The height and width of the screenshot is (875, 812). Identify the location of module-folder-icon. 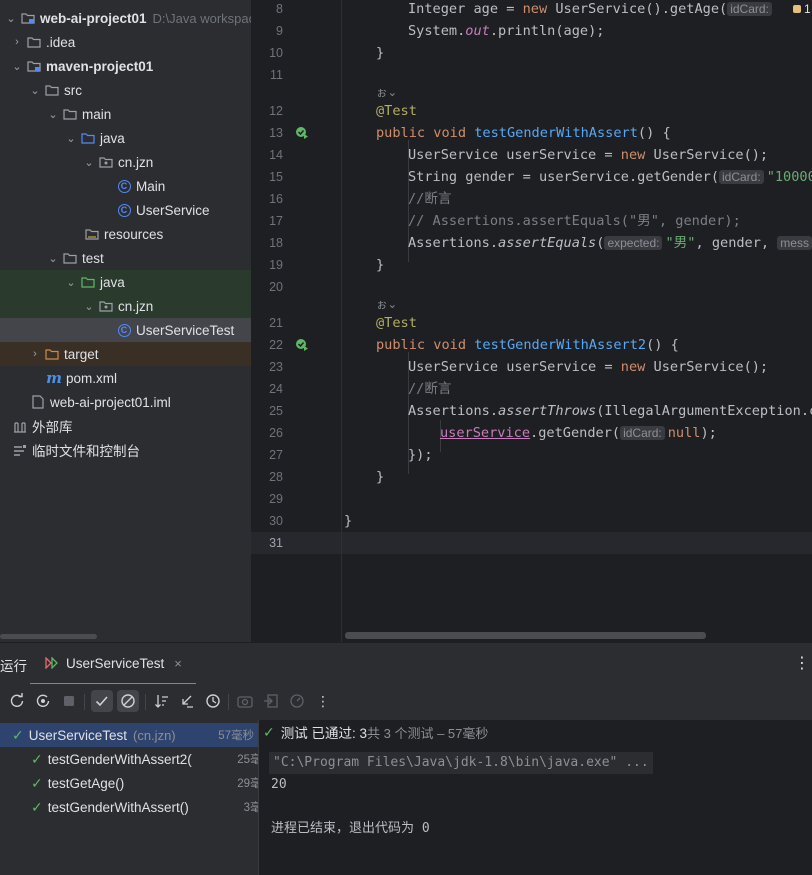
(34, 66).